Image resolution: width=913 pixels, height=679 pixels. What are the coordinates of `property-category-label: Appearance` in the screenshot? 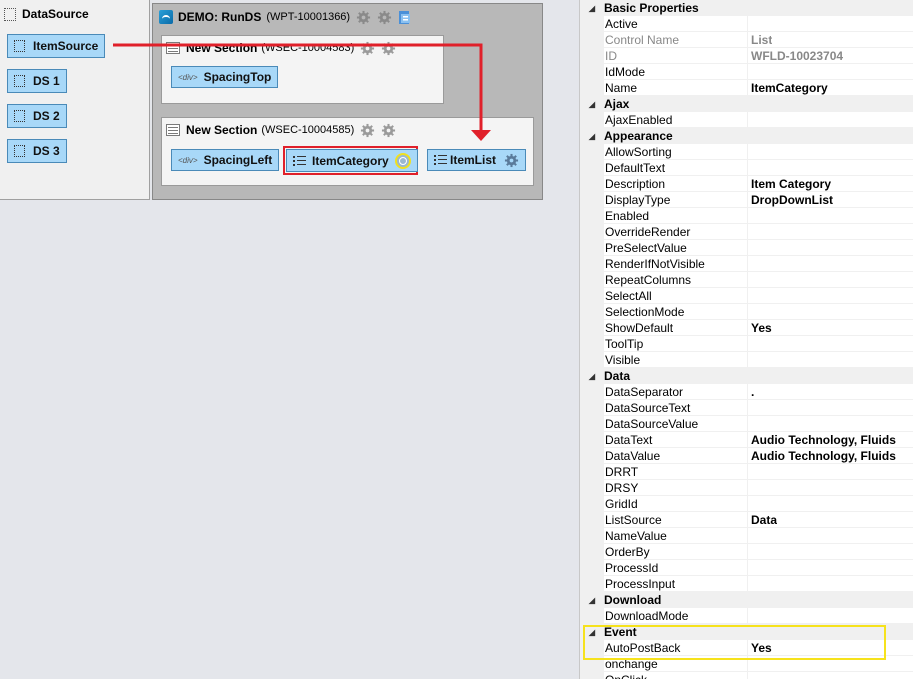 It's located at (638, 136).